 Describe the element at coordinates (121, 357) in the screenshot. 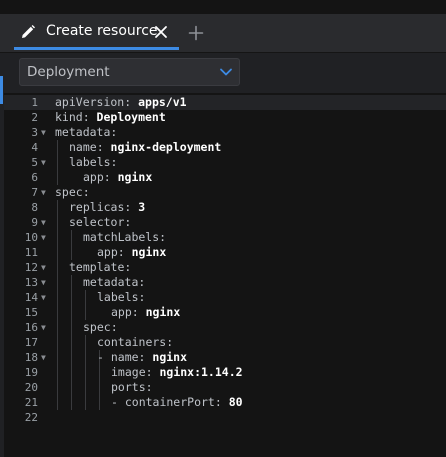

I see `yaml-key: - name:` at that location.